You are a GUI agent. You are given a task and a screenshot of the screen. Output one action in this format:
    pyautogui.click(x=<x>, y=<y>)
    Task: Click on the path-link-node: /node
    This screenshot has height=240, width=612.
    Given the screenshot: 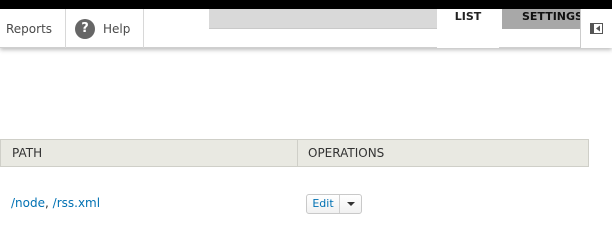 What is the action you would take?
    pyautogui.click(x=28, y=203)
    